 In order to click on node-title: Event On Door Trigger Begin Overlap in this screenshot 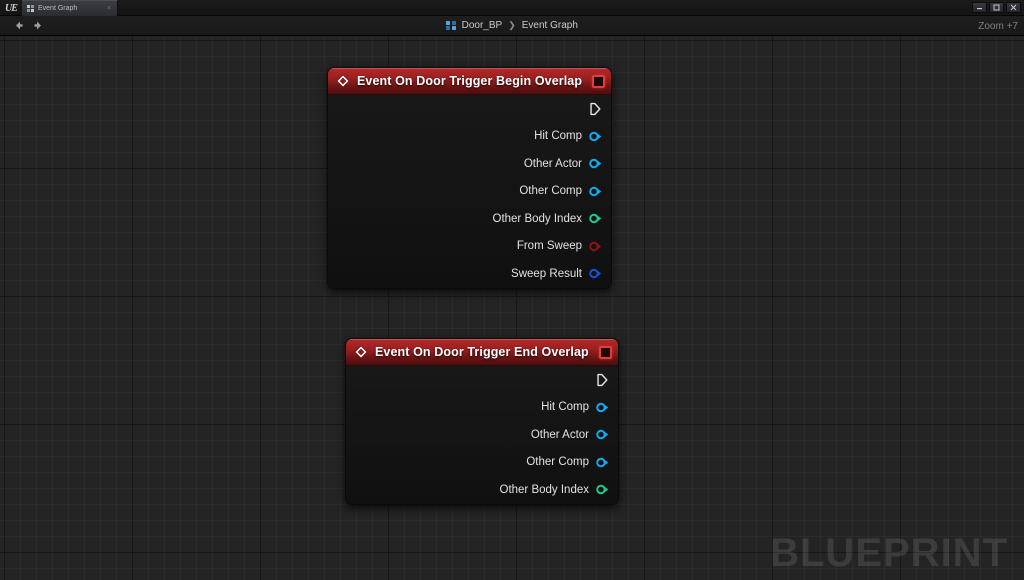, I will do `click(470, 81)`.